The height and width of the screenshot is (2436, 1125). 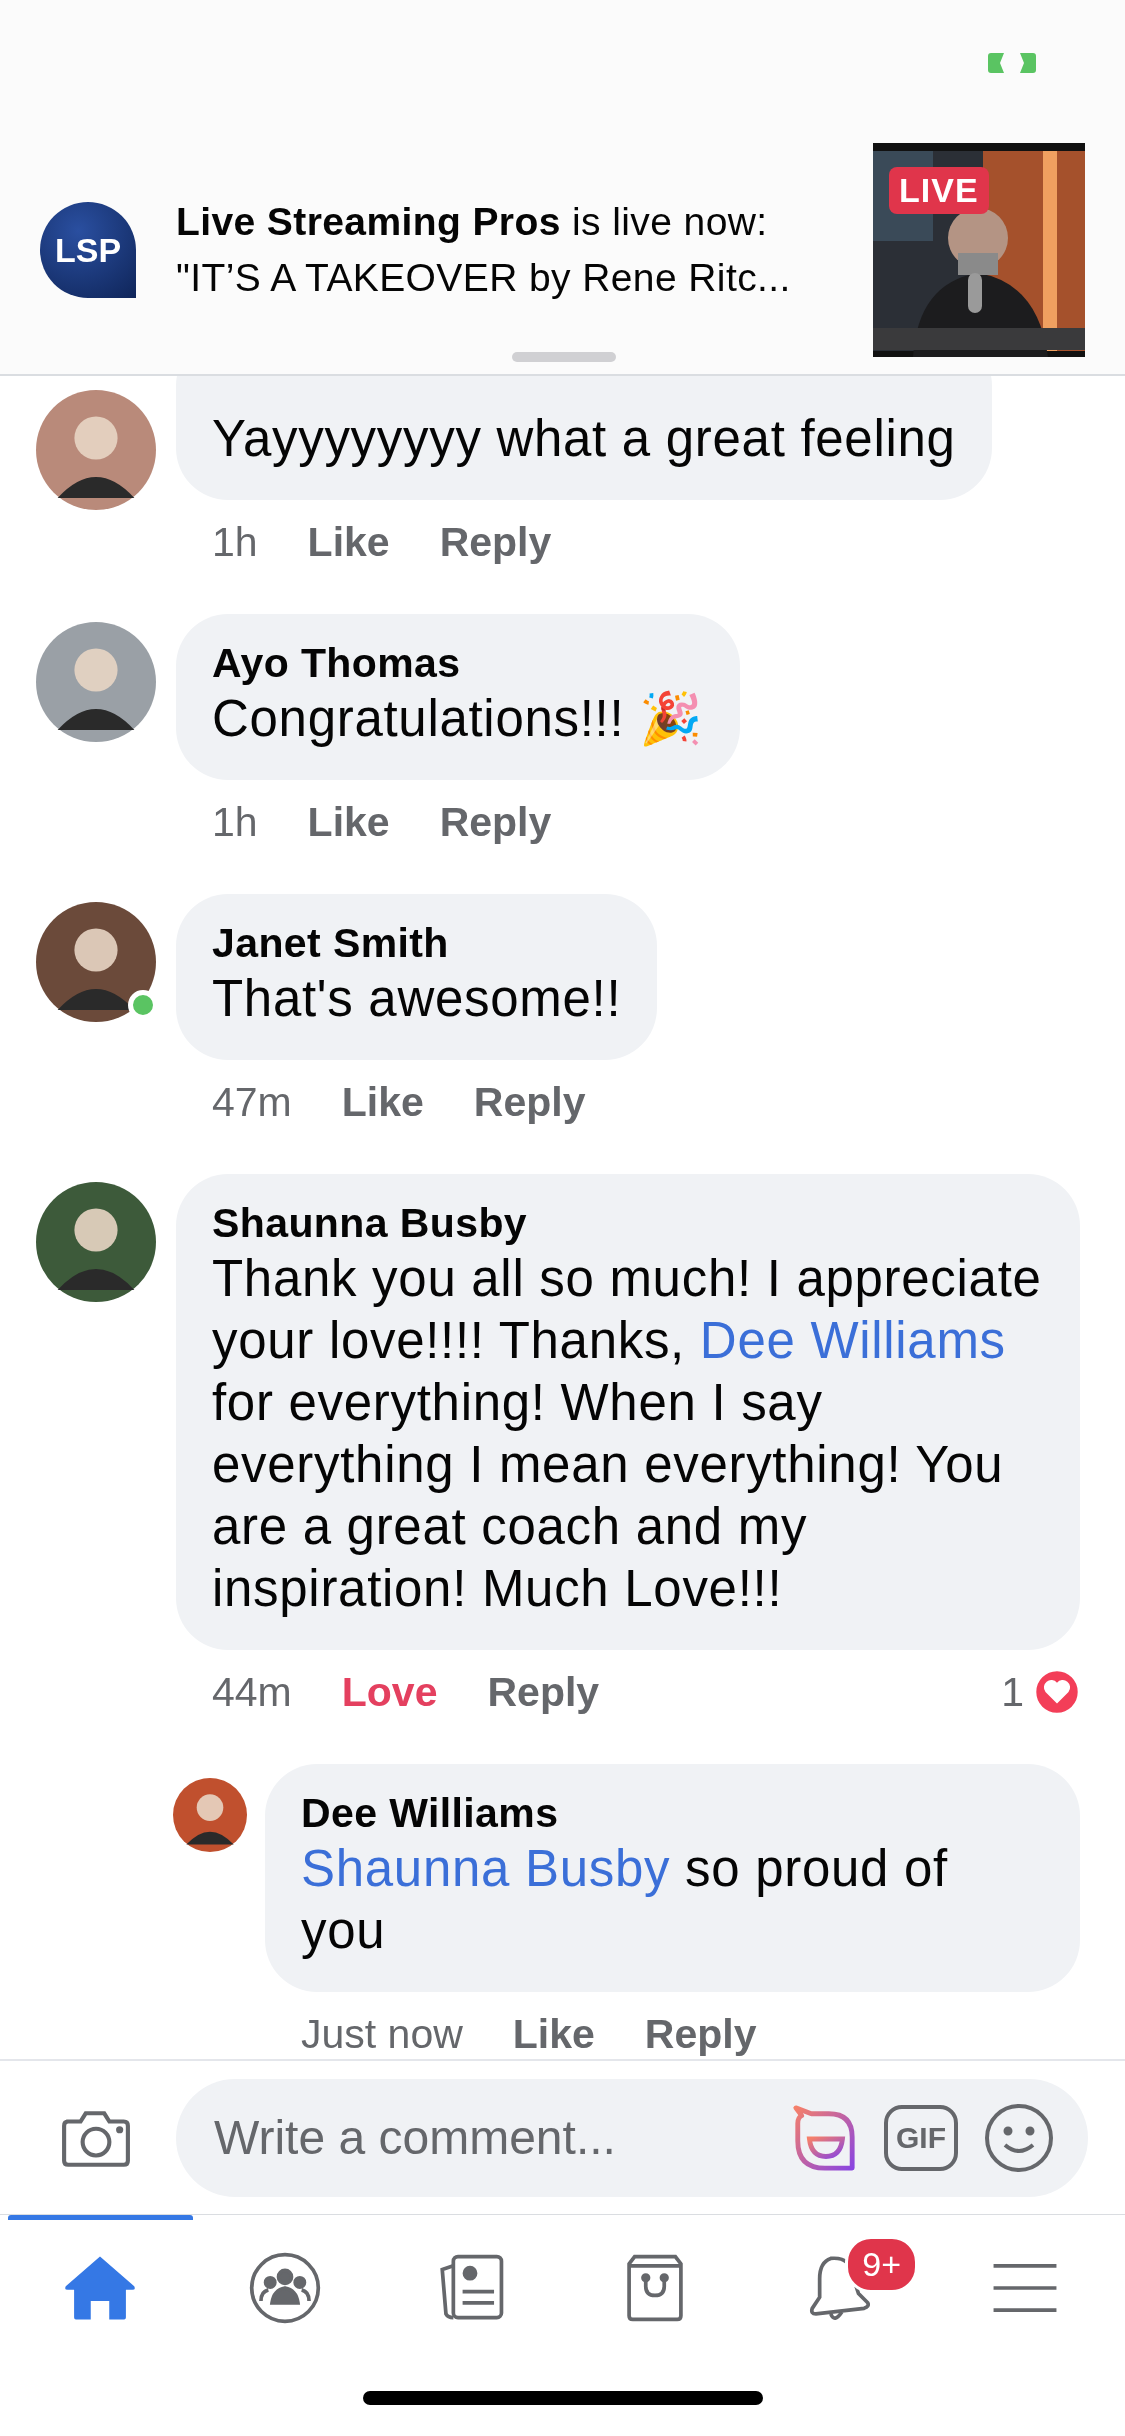 What do you see at coordinates (368, 221) in the screenshot?
I see `notification-sender: Live Streaming Pros` at bounding box center [368, 221].